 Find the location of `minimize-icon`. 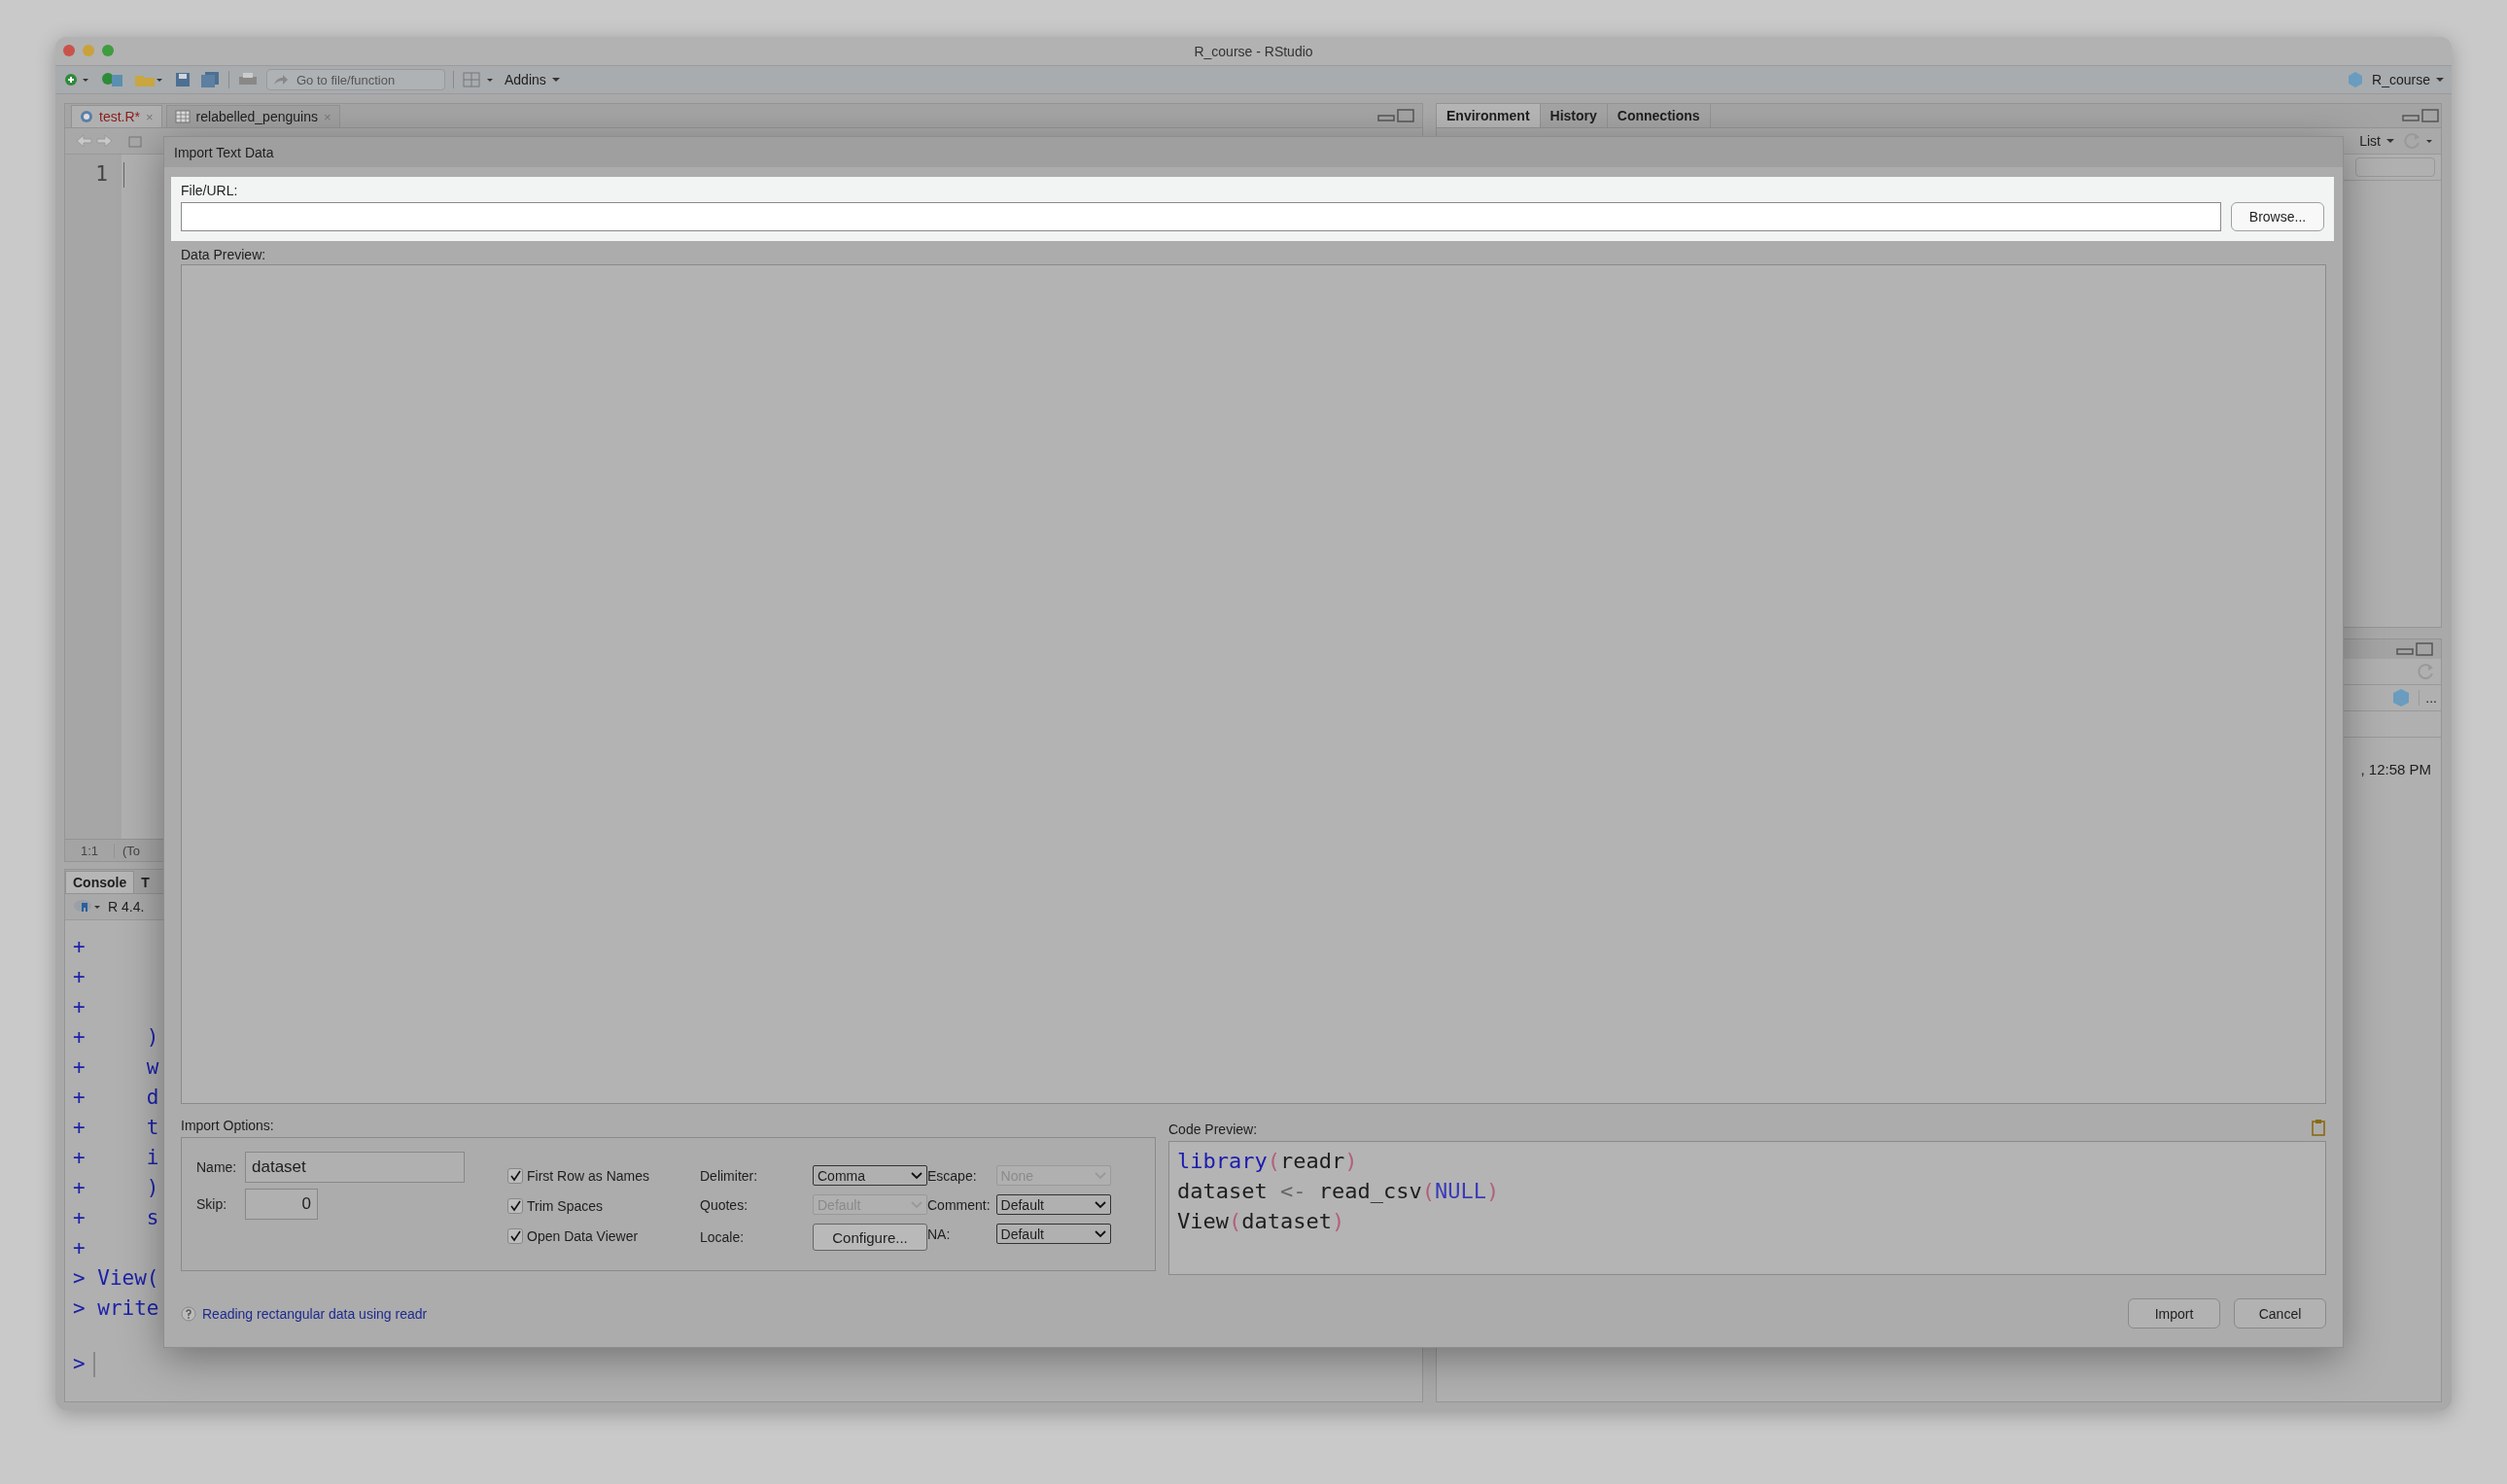

minimize-icon is located at coordinates (88, 50).